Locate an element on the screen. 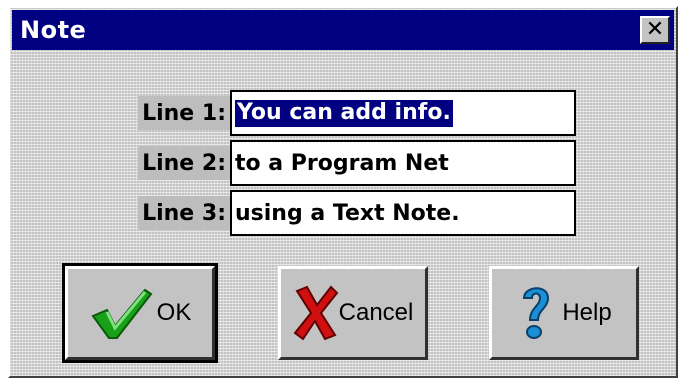  line-3-value: using a Text Note. is located at coordinates (347, 213).